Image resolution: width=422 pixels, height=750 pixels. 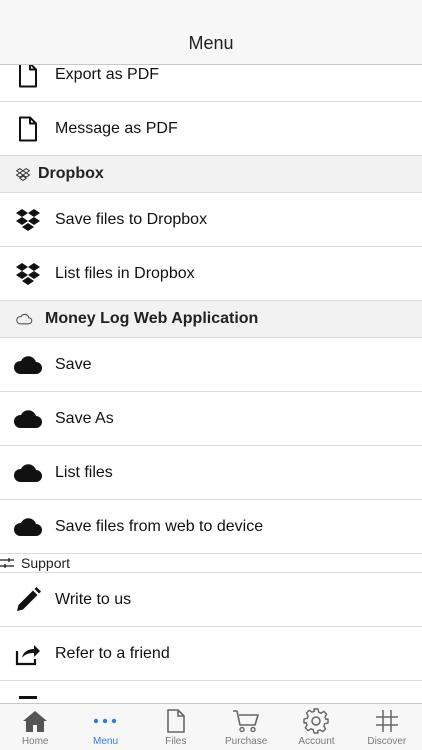 I want to click on tab-account: Account, so click(x=316, y=727).